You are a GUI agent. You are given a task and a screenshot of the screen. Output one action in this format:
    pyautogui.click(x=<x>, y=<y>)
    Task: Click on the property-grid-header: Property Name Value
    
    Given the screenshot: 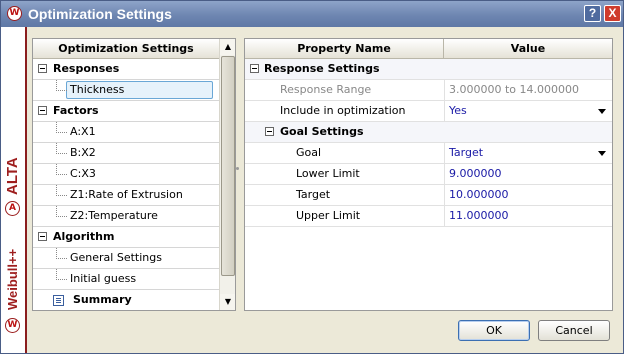 What is the action you would take?
    pyautogui.click(x=428, y=49)
    